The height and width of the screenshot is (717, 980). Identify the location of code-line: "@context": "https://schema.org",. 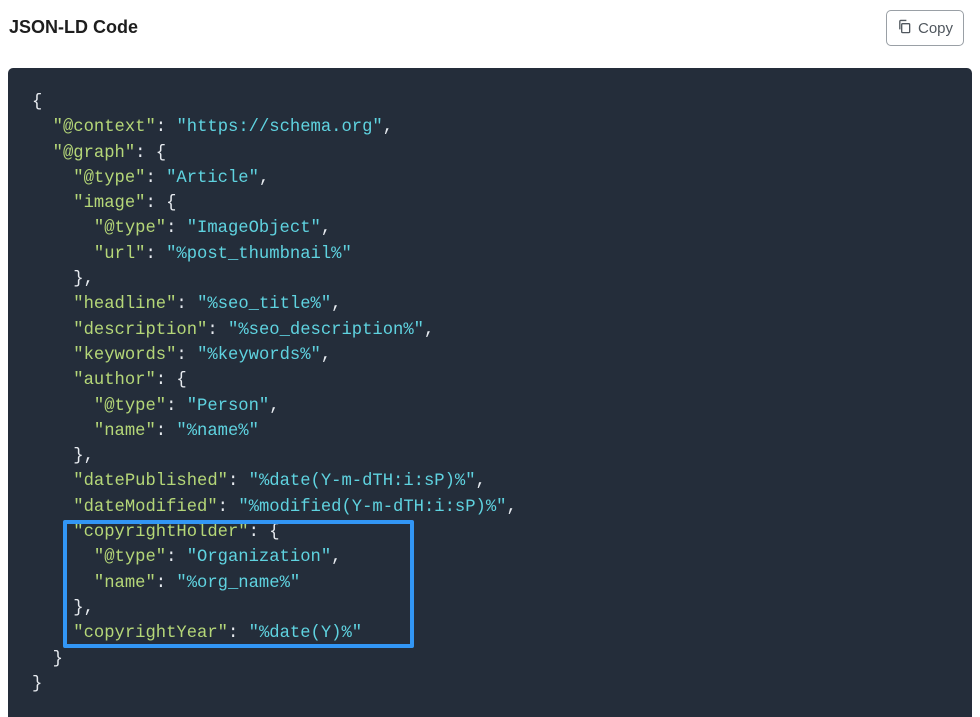
(212, 127).